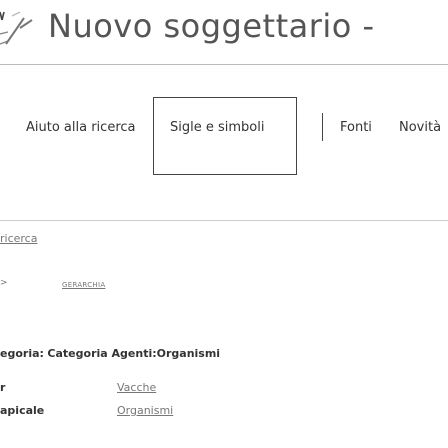 The width and height of the screenshot is (448, 448). What do you see at coordinates (356, 127) in the screenshot?
I see `nav-item-fonti: Fonti` at bounding box center [356, 127].